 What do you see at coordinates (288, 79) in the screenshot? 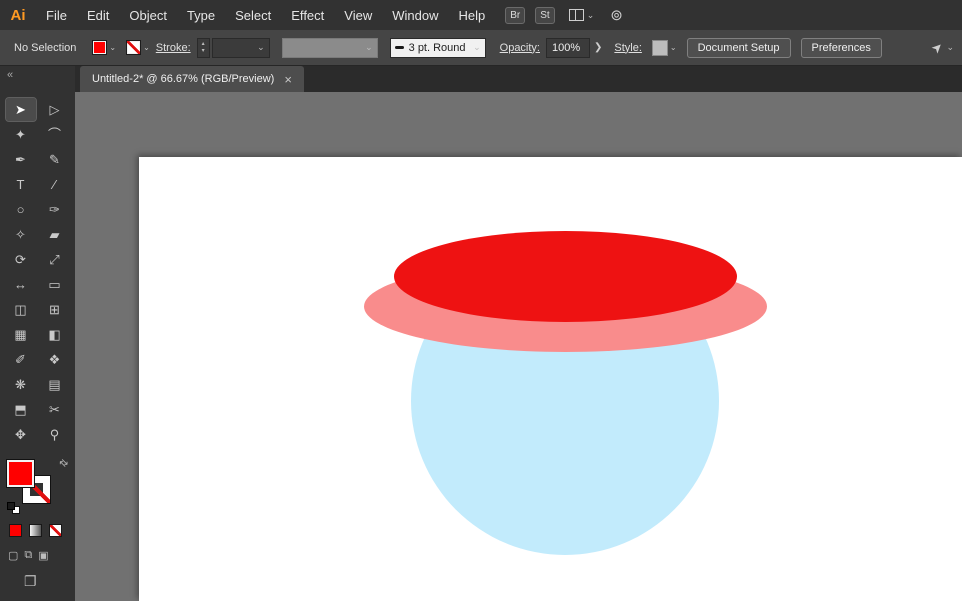
I see `close-icon: ×` at bounding box center [288, 79].